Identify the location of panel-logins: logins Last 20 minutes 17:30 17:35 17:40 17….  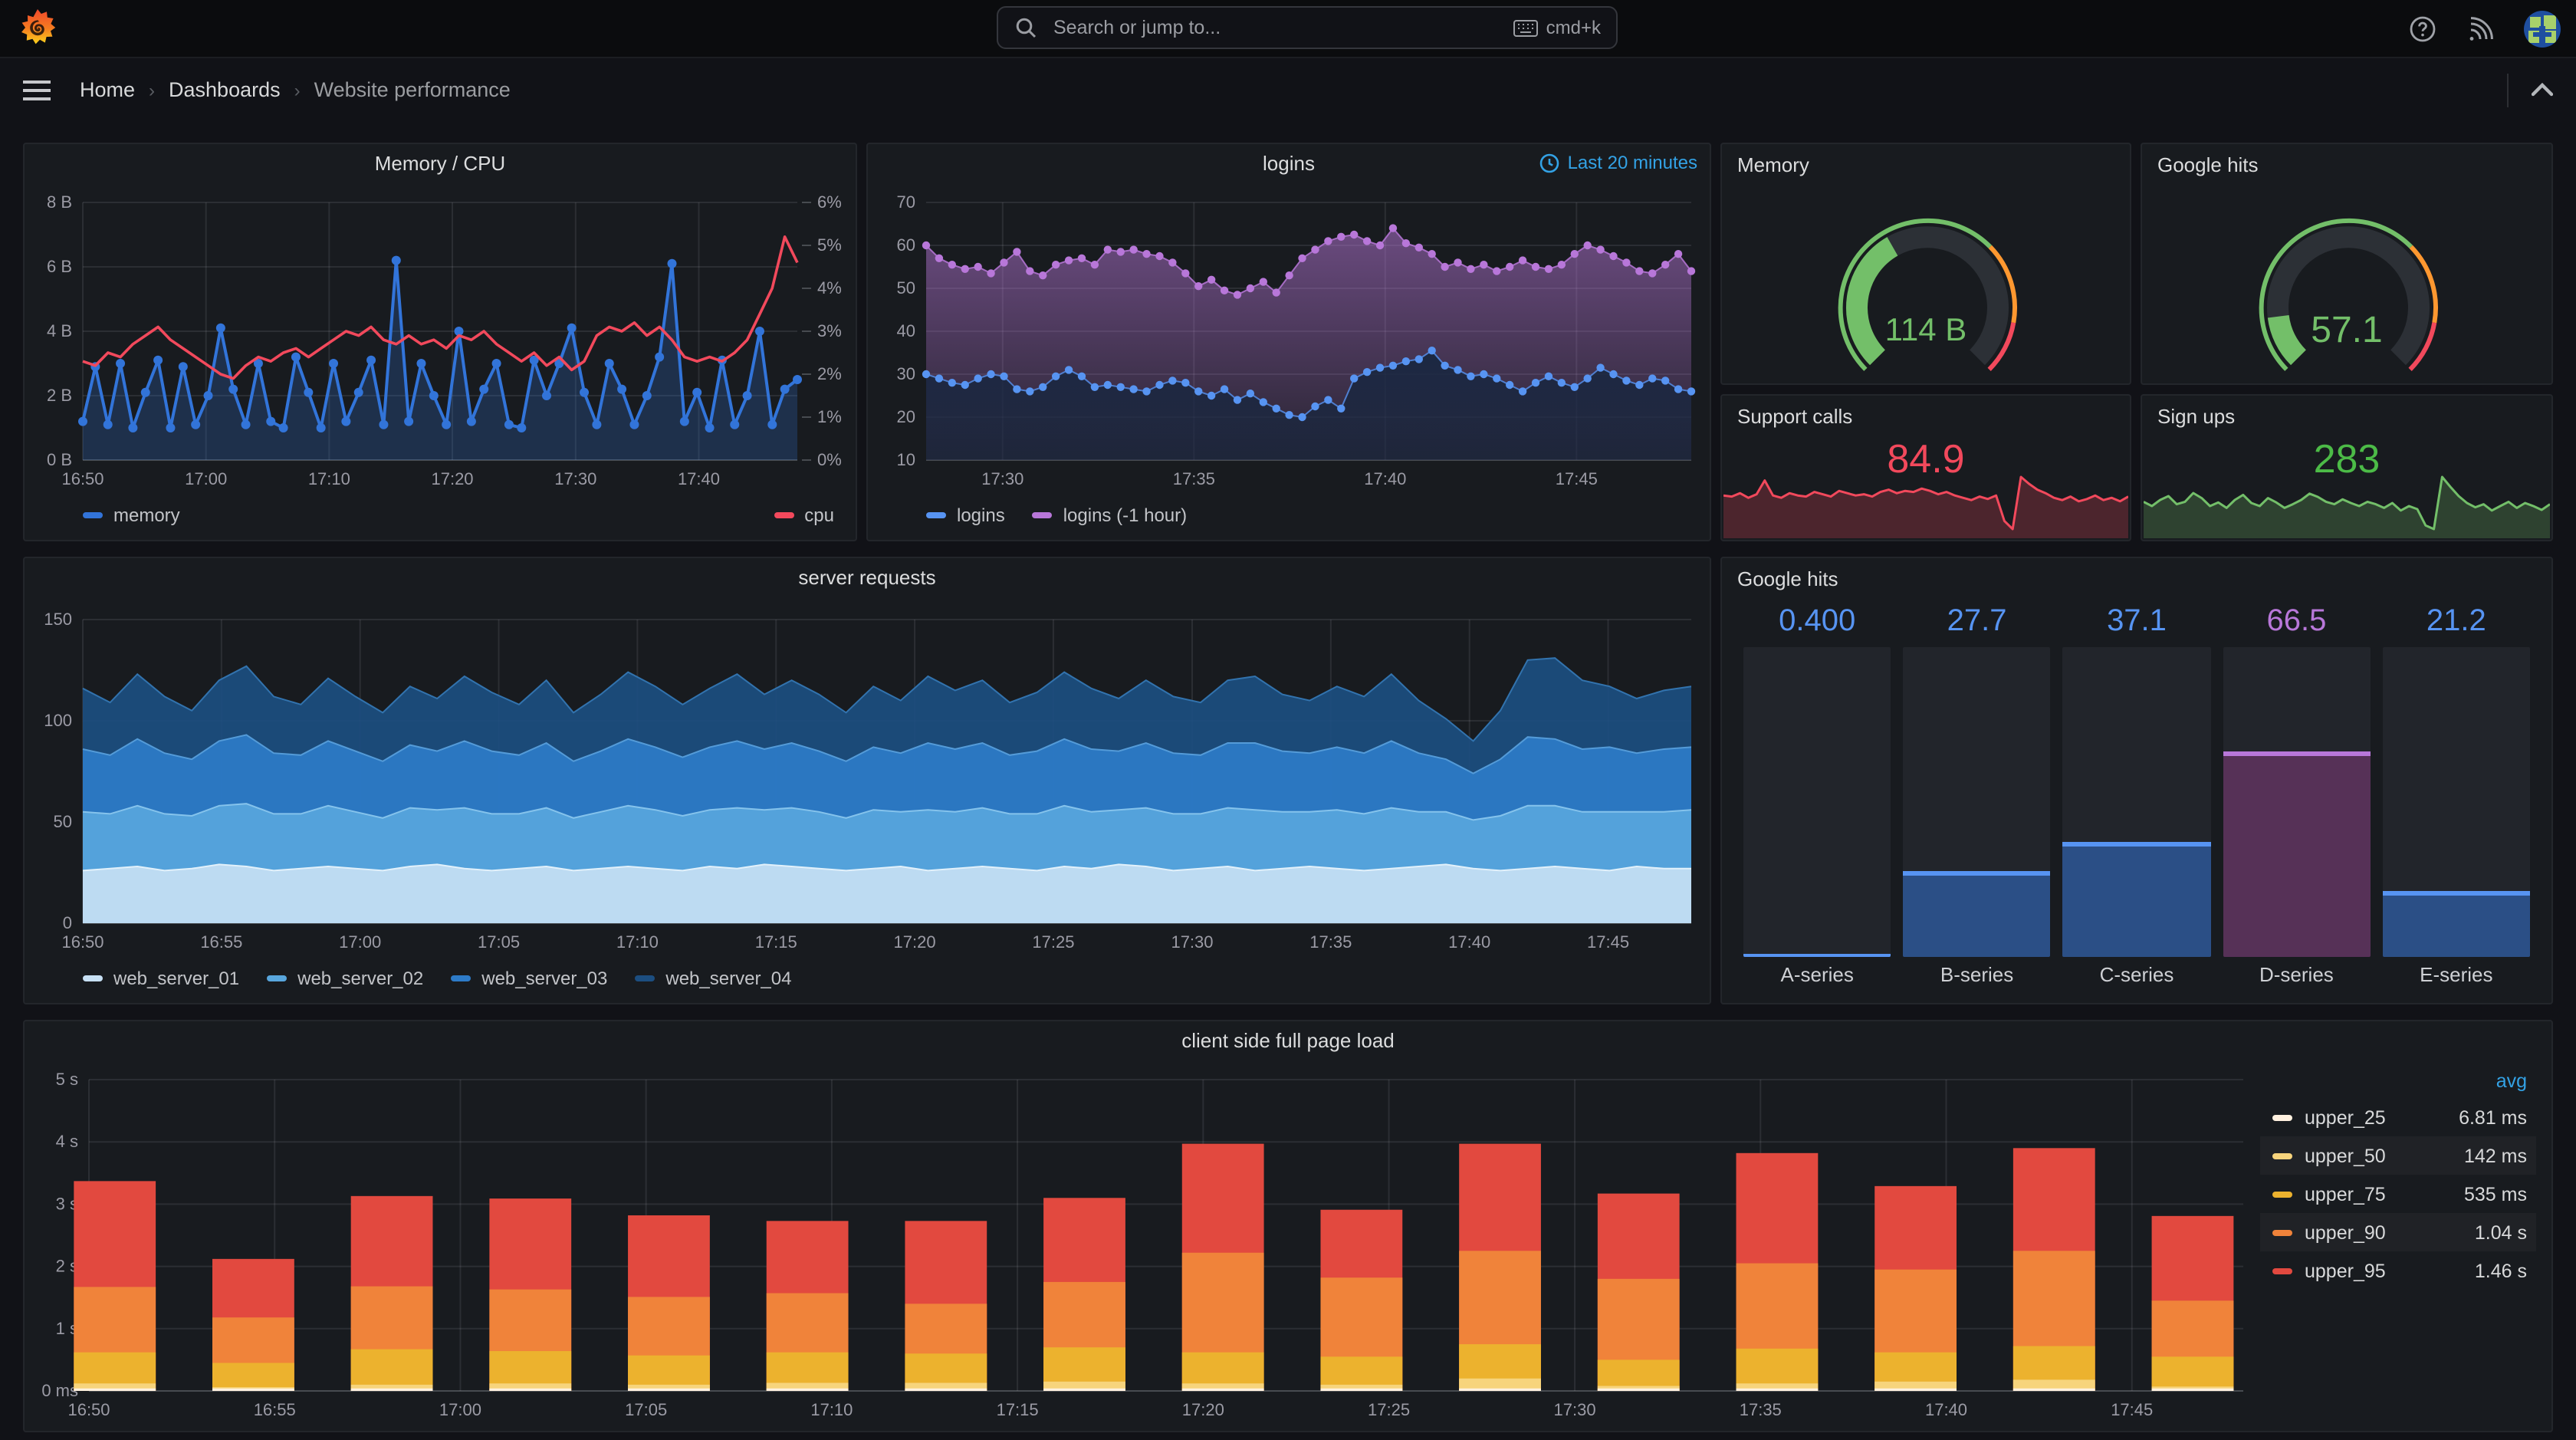
(1288, 342).